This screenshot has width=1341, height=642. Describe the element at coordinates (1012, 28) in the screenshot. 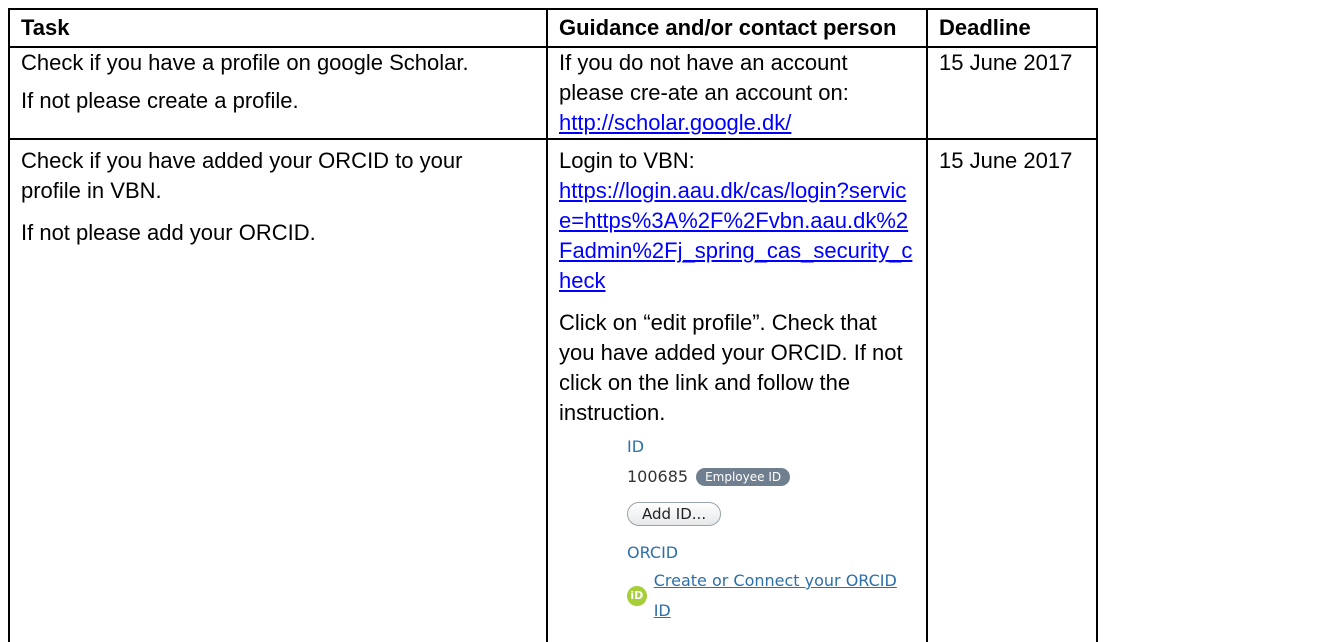

I see `header-deadline: Deadline` at that location.